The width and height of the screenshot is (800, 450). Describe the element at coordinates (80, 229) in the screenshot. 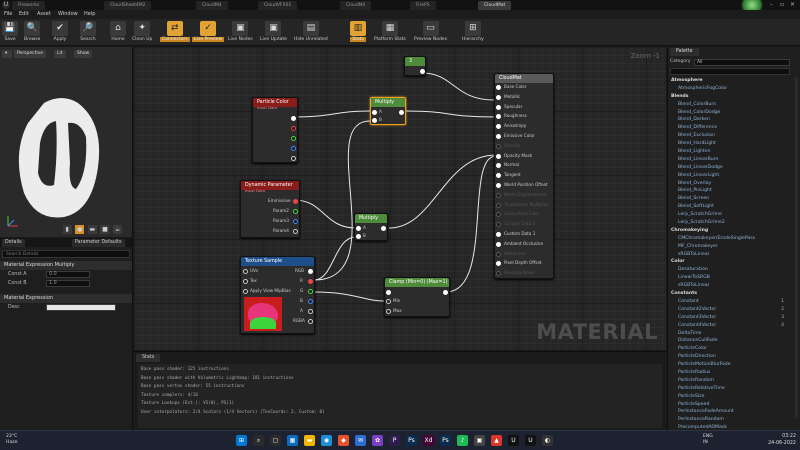

I see `sphere-icon: ●` at that location.